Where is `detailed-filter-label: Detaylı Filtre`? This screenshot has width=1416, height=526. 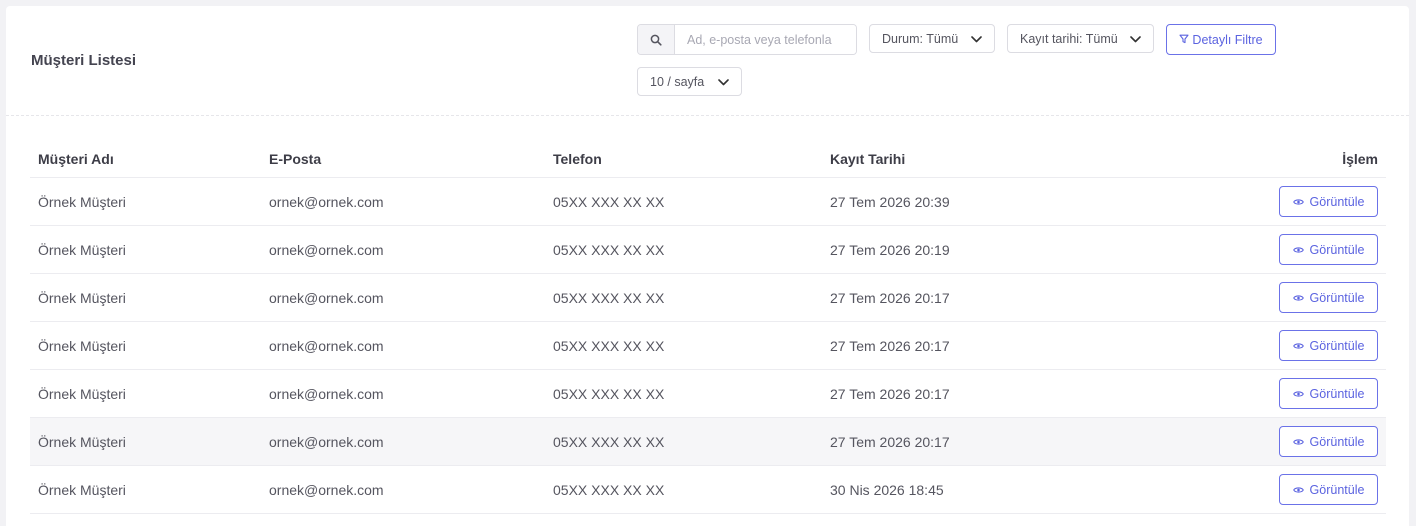 detailed-filter-label: Detaylı Filtre is located at coordinates (1227, 39).